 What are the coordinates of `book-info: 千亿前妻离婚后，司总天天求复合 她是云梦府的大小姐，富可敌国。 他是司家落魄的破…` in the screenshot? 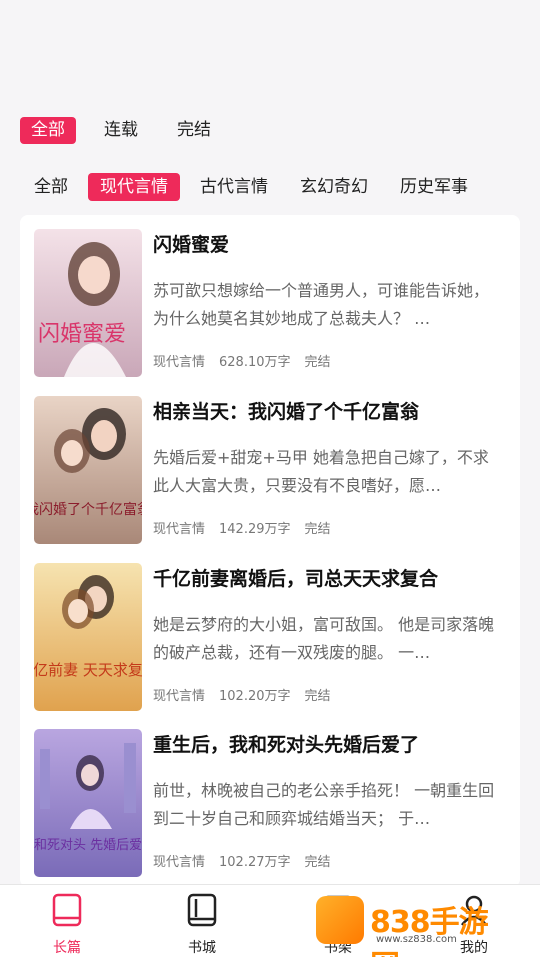 It's located at (328, 633).